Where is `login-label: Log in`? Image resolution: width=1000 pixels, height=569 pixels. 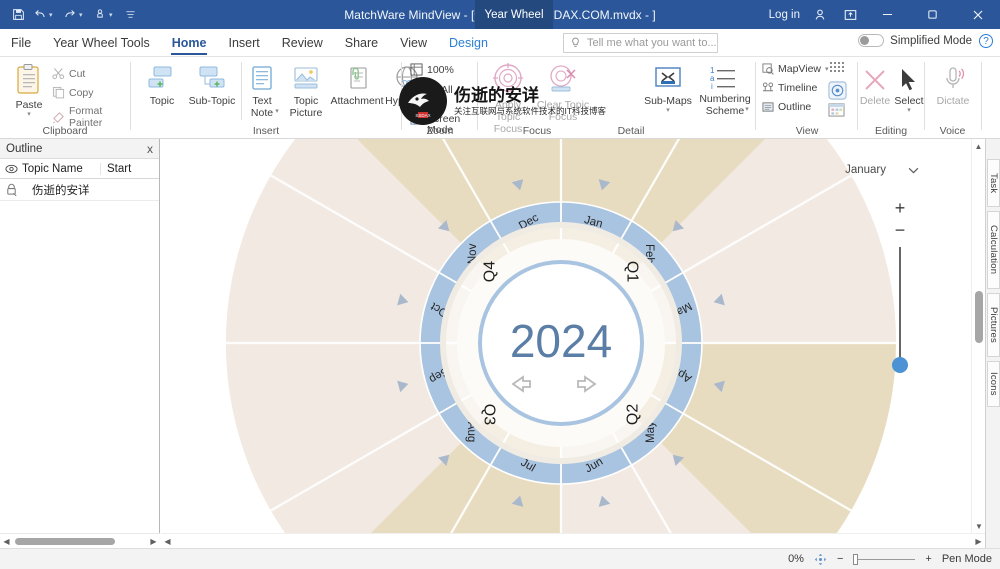
login-label: Log in is located at coordinates (784, 15).